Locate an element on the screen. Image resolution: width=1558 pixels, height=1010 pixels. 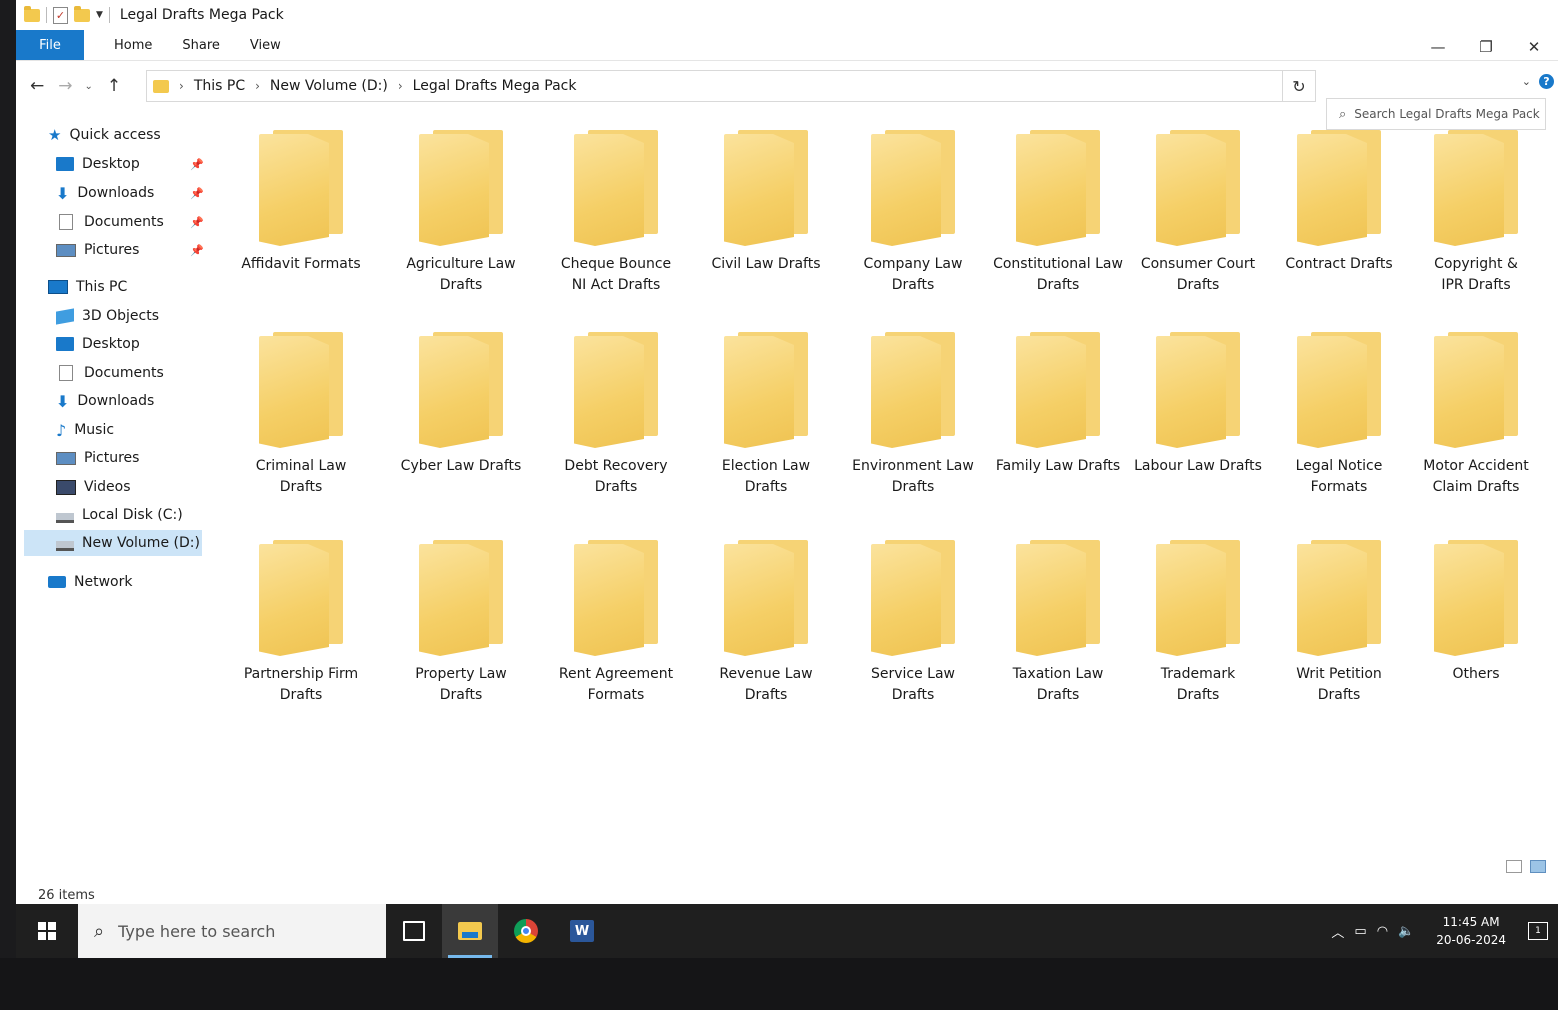
sidebar-item-pictures: Pictures 📌 is located at coordinates (130, 250).